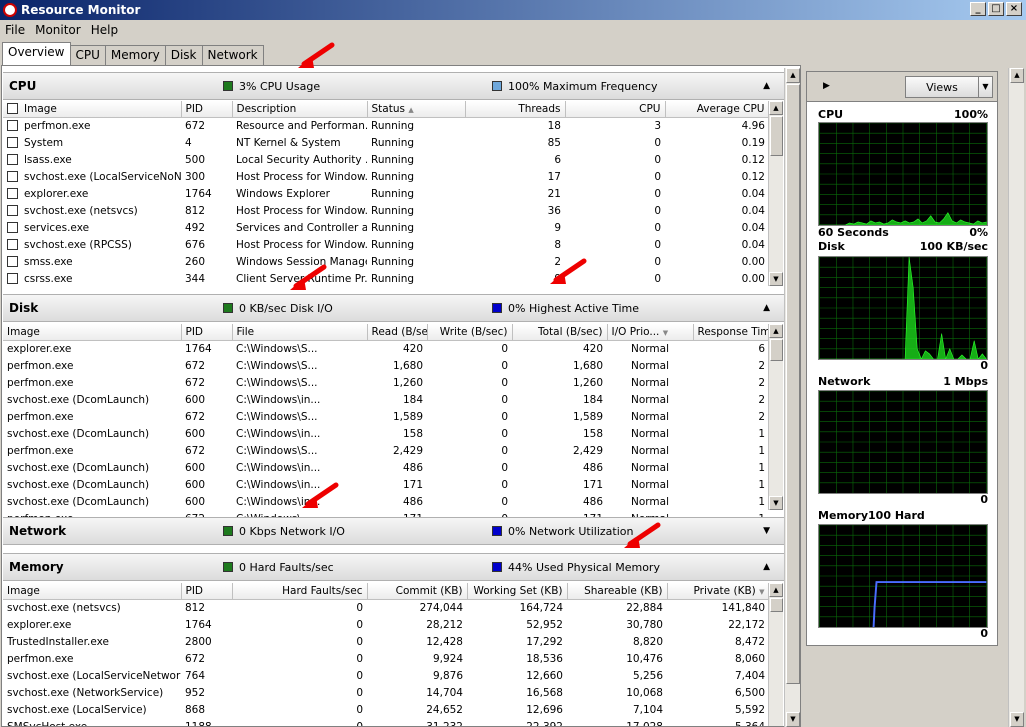  What do you see at coordinates (416, 109) in the screenshot?
I see `cpu-col-status: Status ▲` at bounding box center [416, 109].